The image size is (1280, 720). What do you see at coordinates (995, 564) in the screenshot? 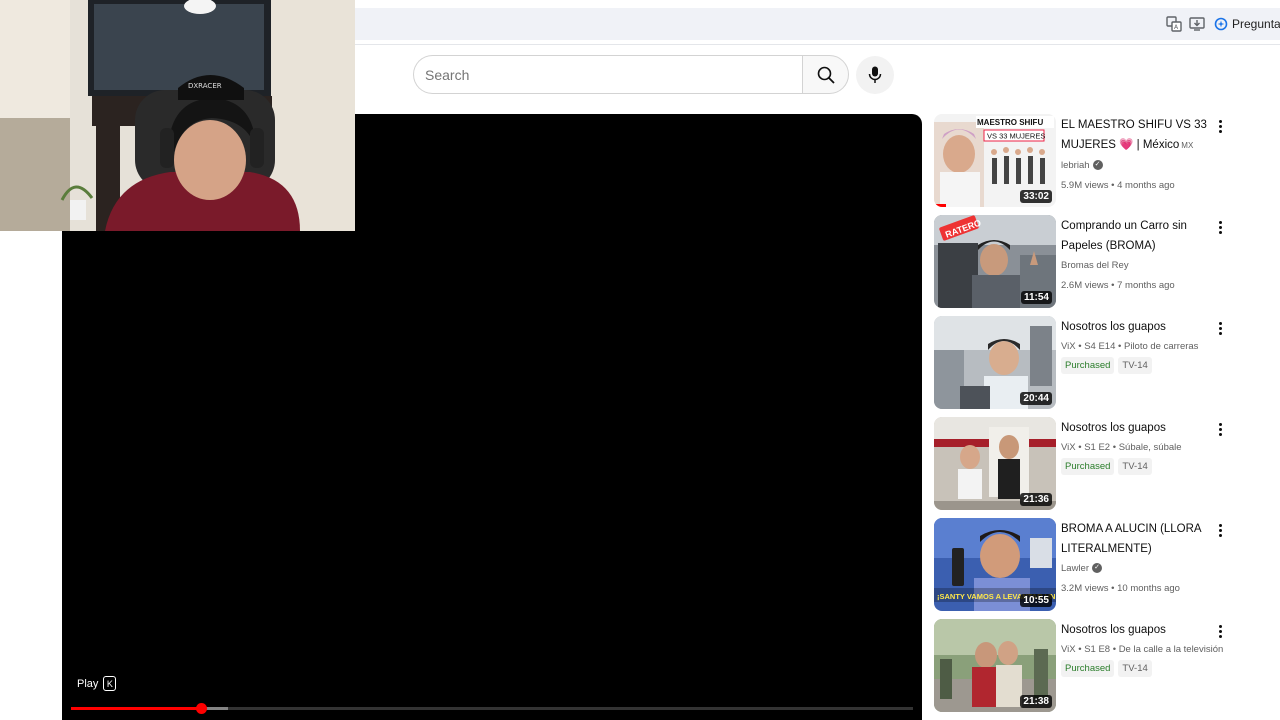
I see `video-thumbnail: ¡SANTY VAMOS A LEVANTAR UN 10:55` at bounding box center [995, 564].